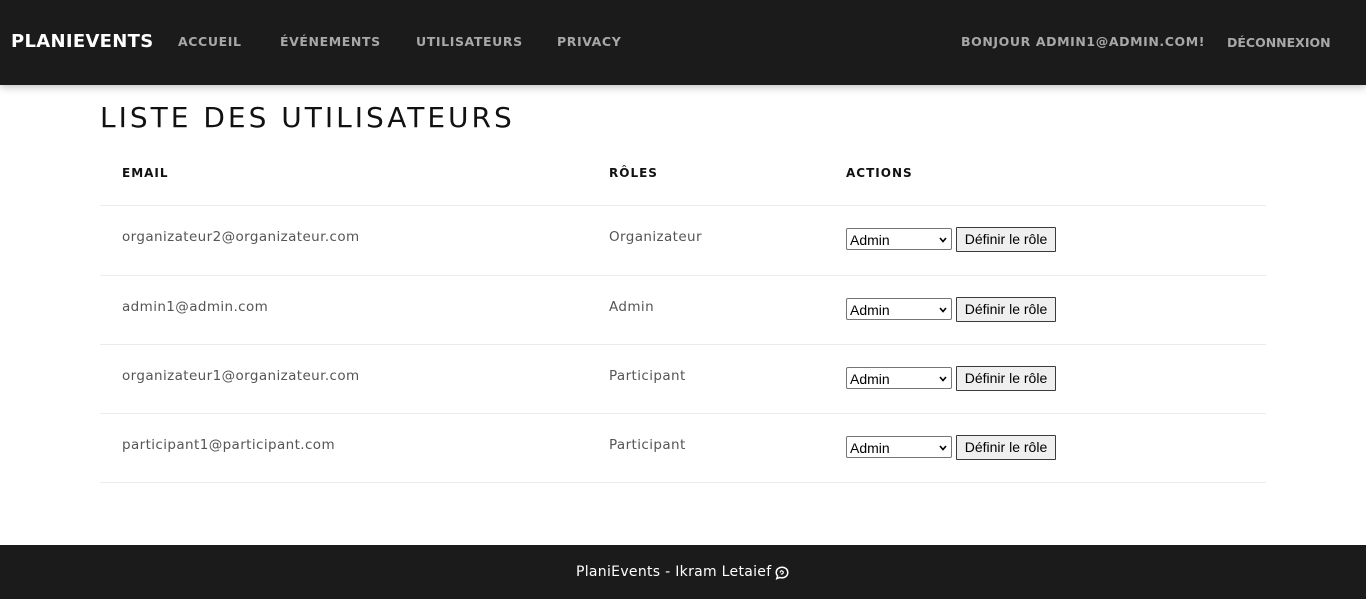 This screenshot has width=1366, height=599. I want to click on logout-link: DÉCONNEXION, so click(1279, 42).